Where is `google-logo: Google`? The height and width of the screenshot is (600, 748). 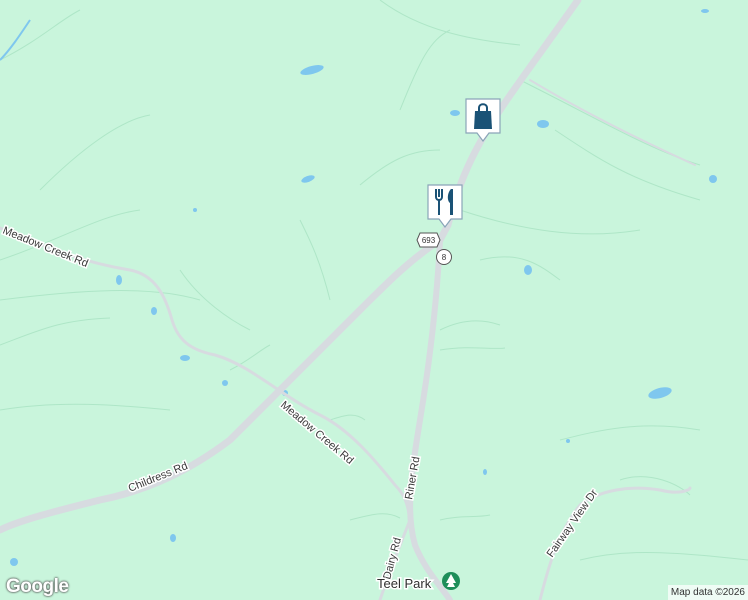 google-logo: Google is located at coordinates (37, 586).